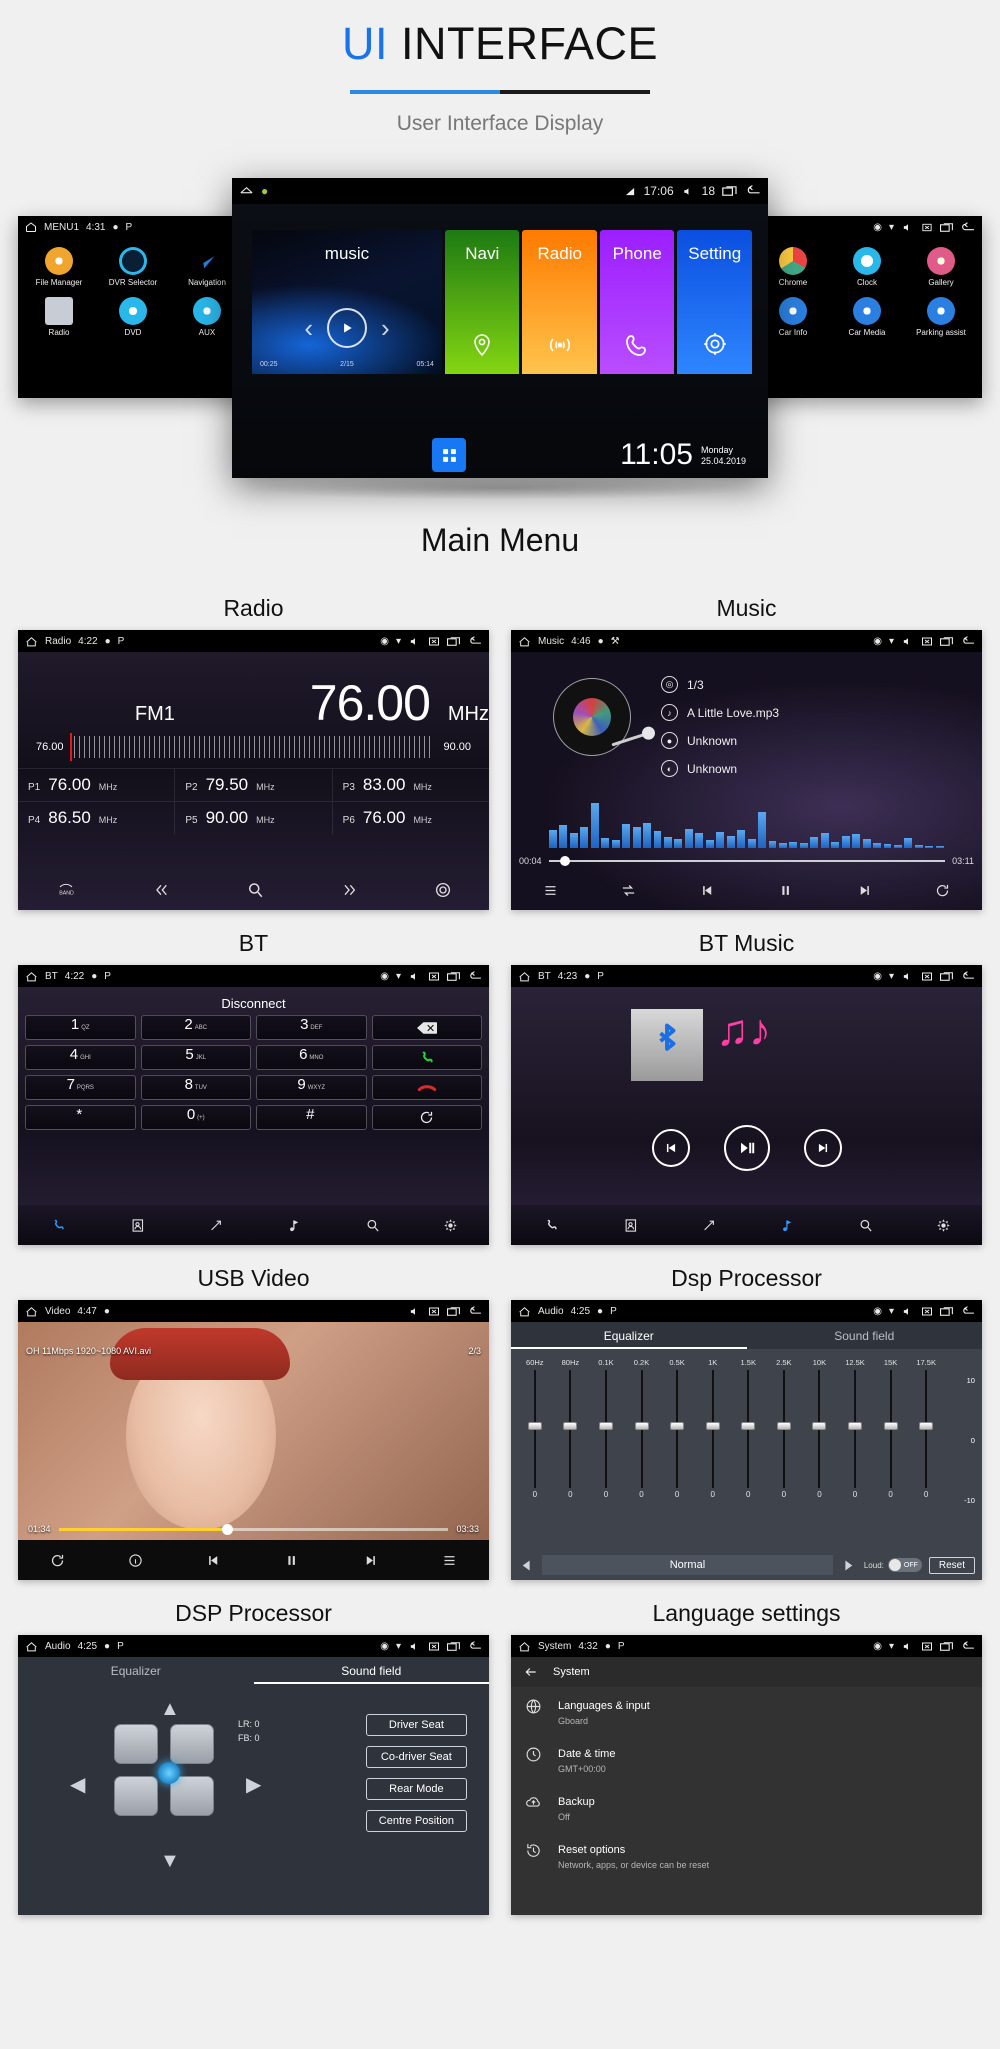 Image resolution: width=1000 pixels, height=2049 pixels. I want to click on key-7: 7 PQRS, so click(80, 1087).